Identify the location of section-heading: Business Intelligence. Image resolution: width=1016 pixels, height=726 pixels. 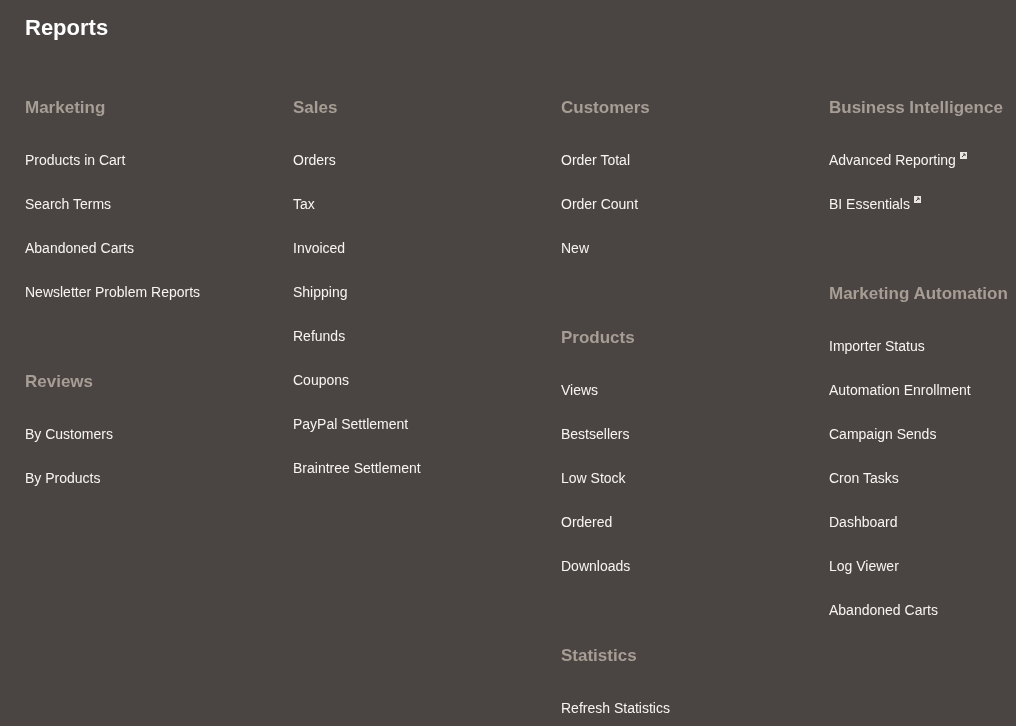
(916, 108).